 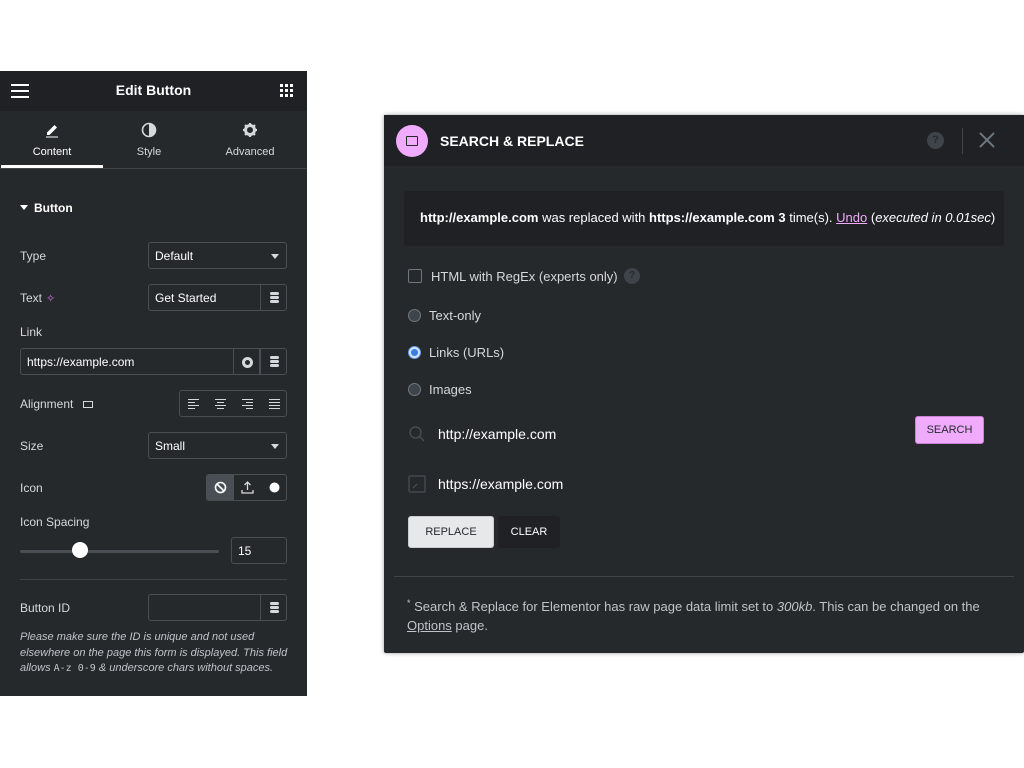 What do you see at coordinates (193, 403) in the screenshot?
I see `align-left-icon` at bounding box center [193, 403].